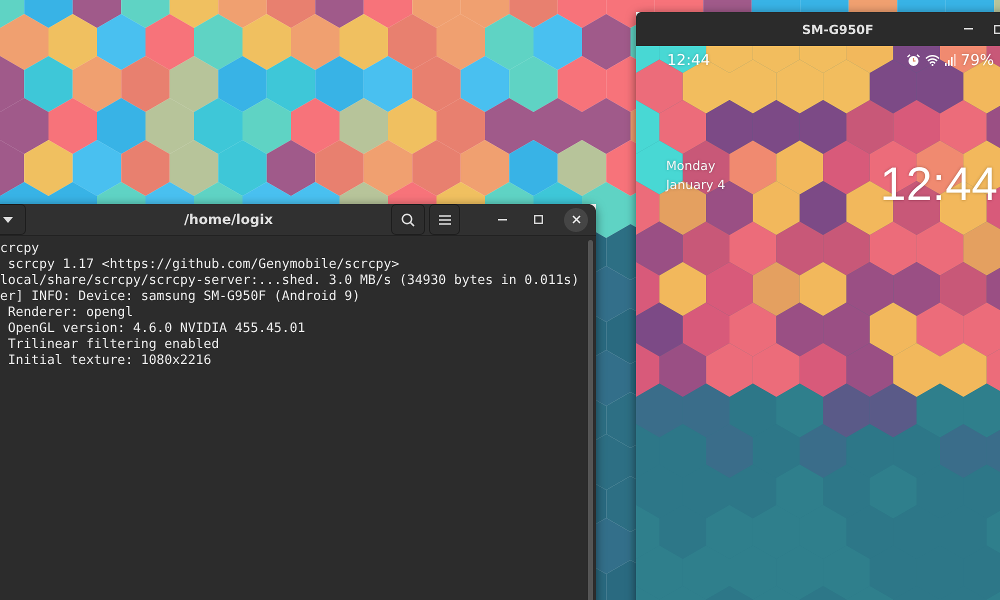  Describe the element at coordinates (70, 313) in the screenshot. I see `terminal-line: Renderer: opengl` at that location.